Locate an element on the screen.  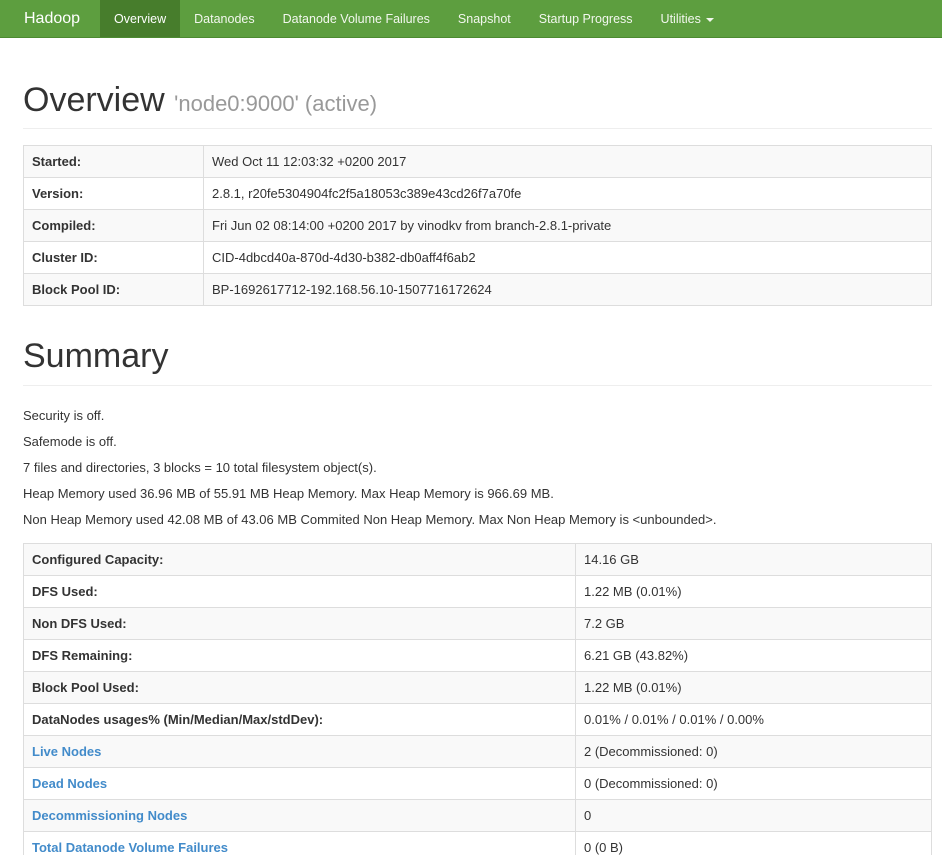
table-row: DFS Used: 1.22 MB (0.01%) is located at coordinates (477, 591).